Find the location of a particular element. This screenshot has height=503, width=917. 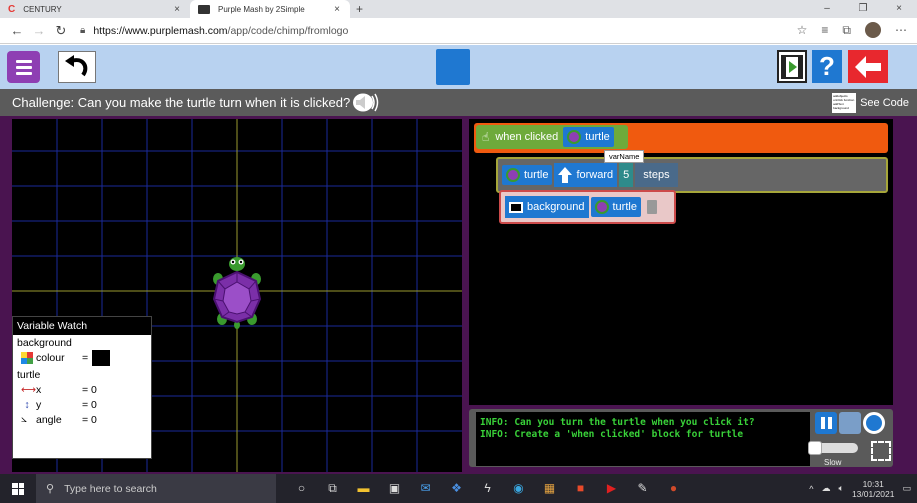

film-play-icon is located at coordinates (792, 66).